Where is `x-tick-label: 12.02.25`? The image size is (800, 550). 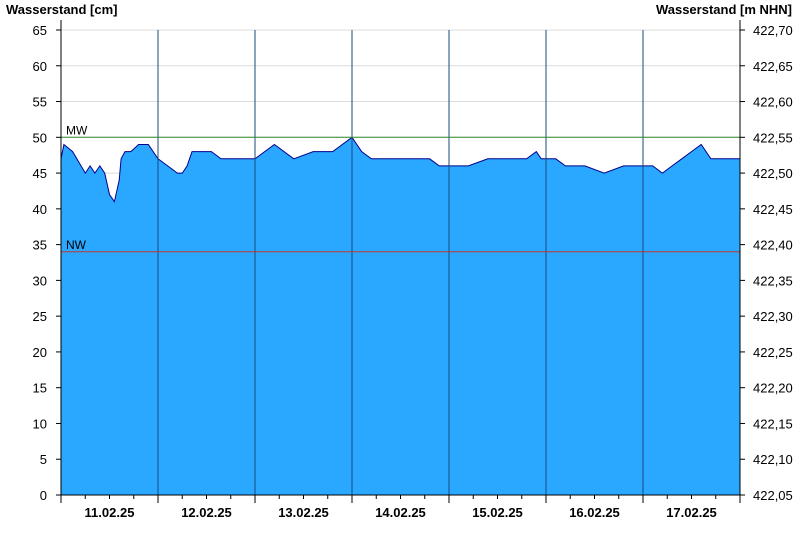
x-tick-label: 12.02.25 is located at coordinates (206, 512).